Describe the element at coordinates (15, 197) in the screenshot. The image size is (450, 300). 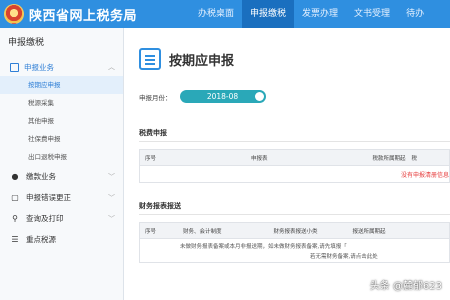
I see `document-edit-icon: ▢` at that location.